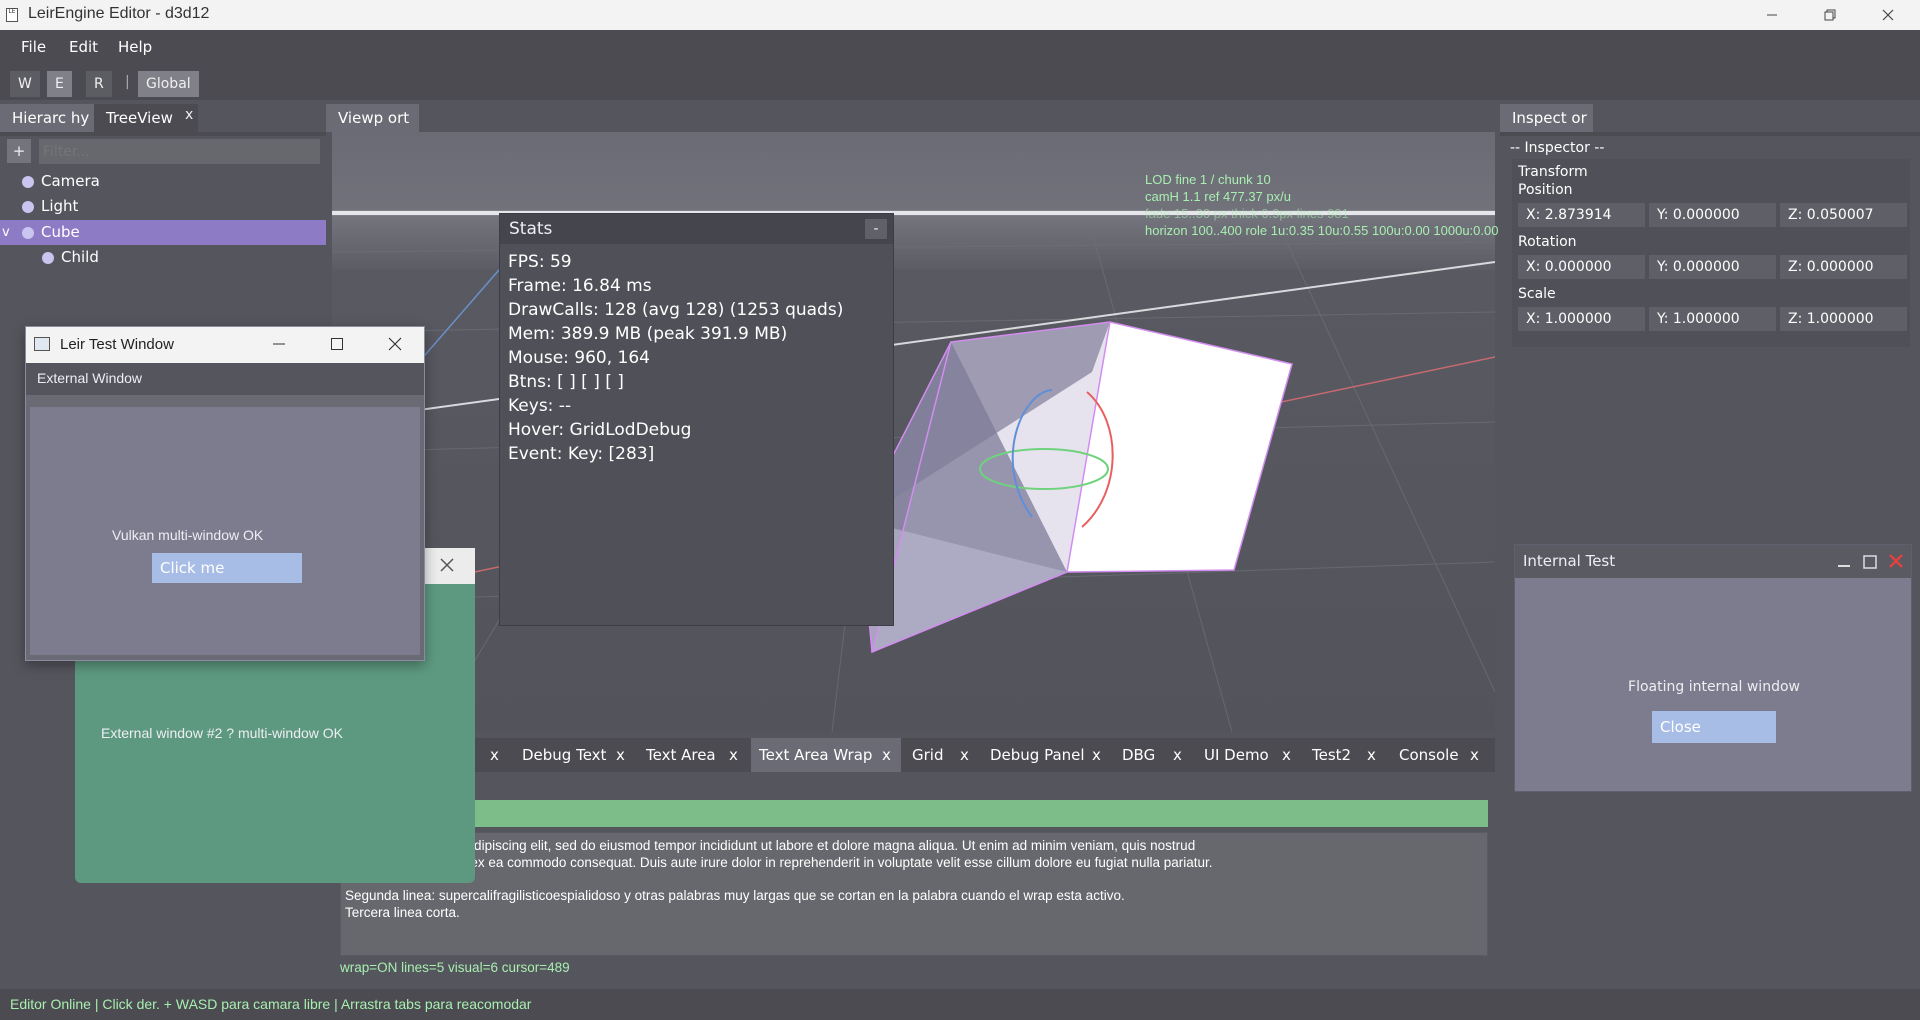 The height and width of the screenshot is (1020, 1920). Describe the element at coordinates (1331, 755) in the screenshot. I see `tab-test2: Test2` at that location.